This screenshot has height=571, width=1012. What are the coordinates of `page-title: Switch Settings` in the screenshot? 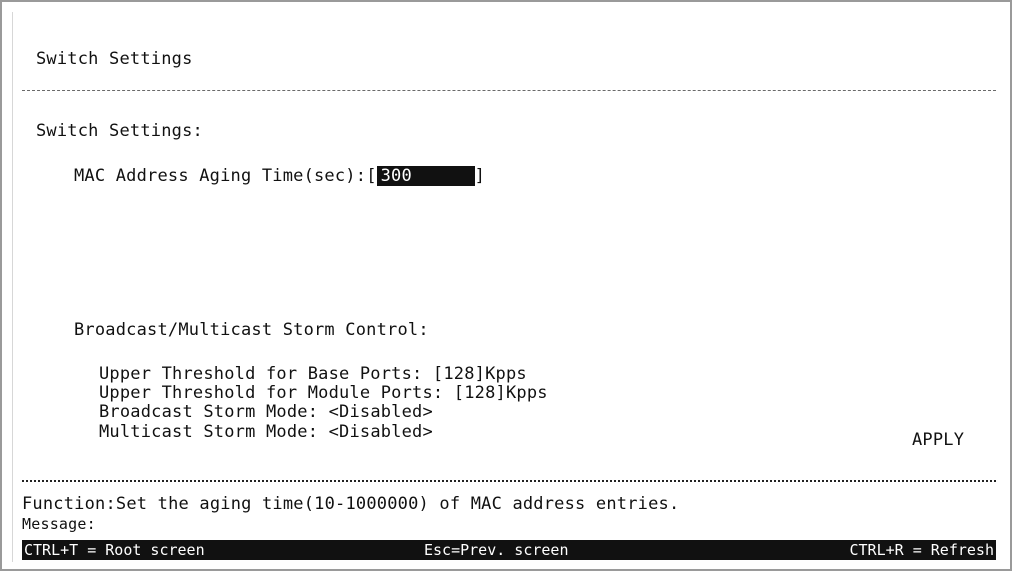 It's located at (114, 59).